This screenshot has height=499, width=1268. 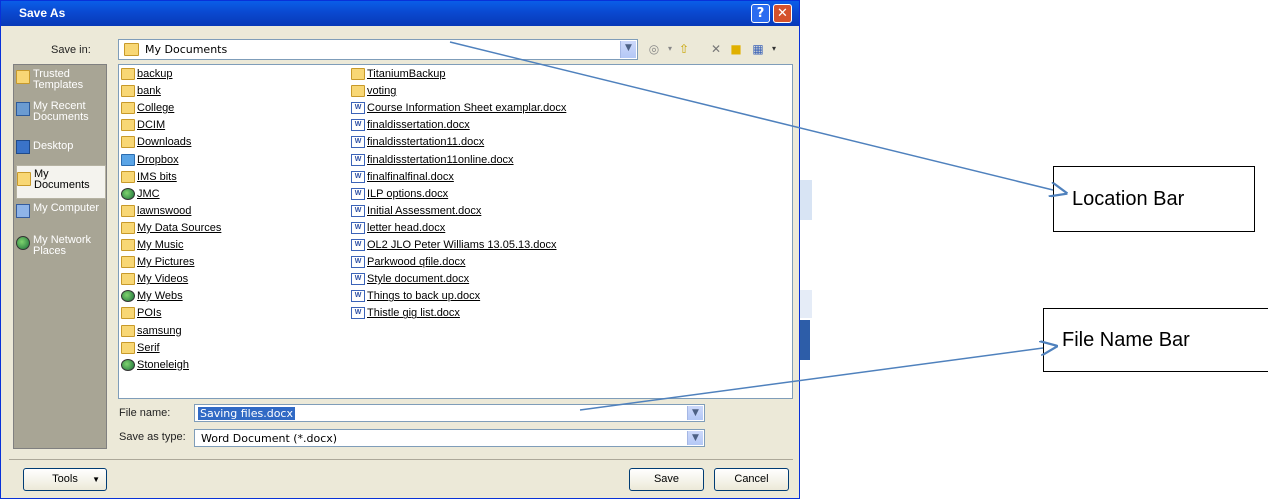 I want to click on file-name-bar-arrow, so click(x=811, y=379).